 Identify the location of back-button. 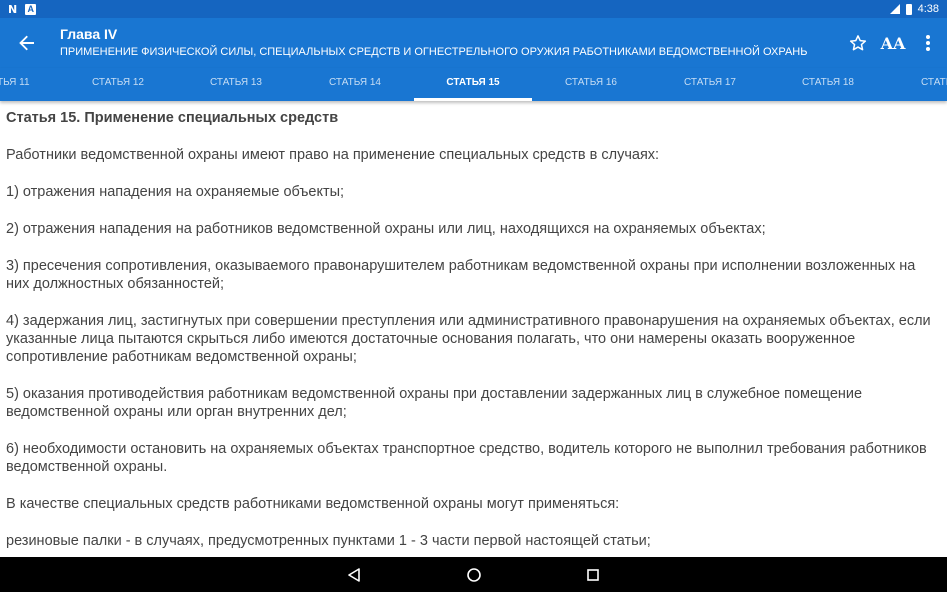
(27, 43).